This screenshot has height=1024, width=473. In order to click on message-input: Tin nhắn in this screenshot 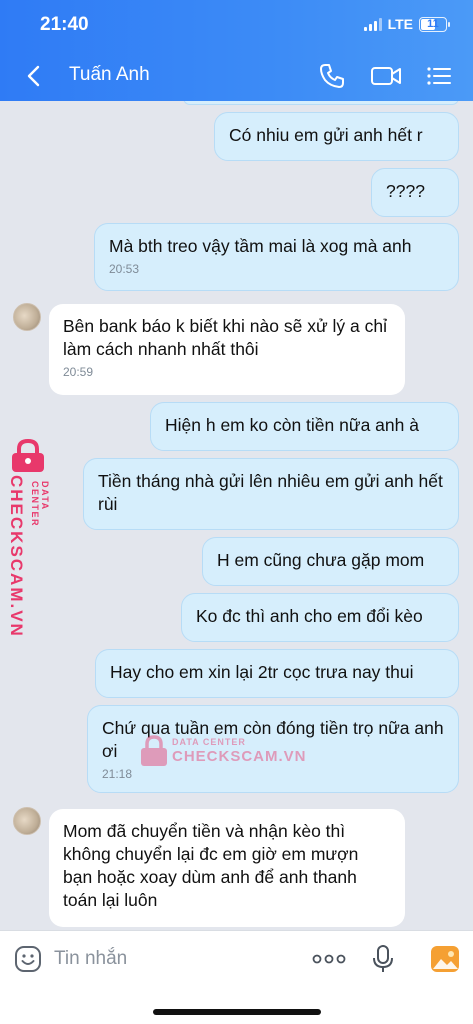, I will do `click(169, 959)`.